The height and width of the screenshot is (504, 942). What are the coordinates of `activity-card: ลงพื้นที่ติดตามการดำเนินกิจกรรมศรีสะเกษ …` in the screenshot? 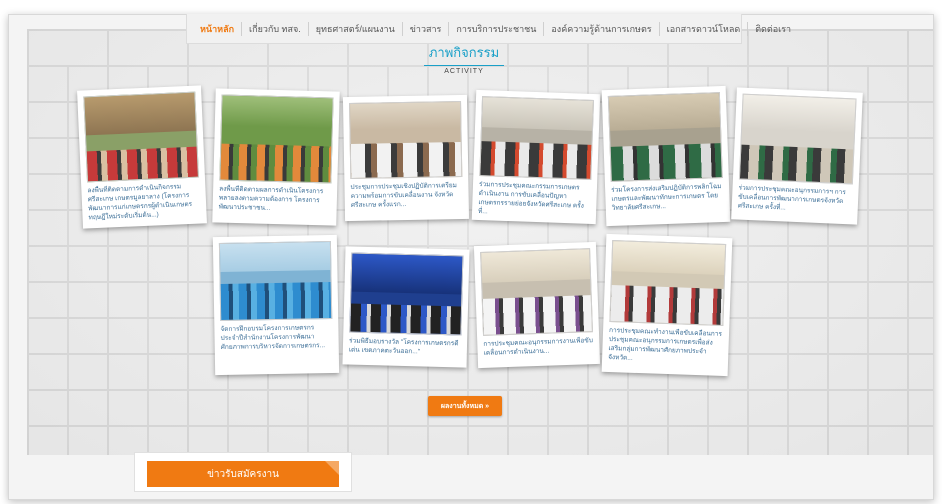 It's located at (142, 157).